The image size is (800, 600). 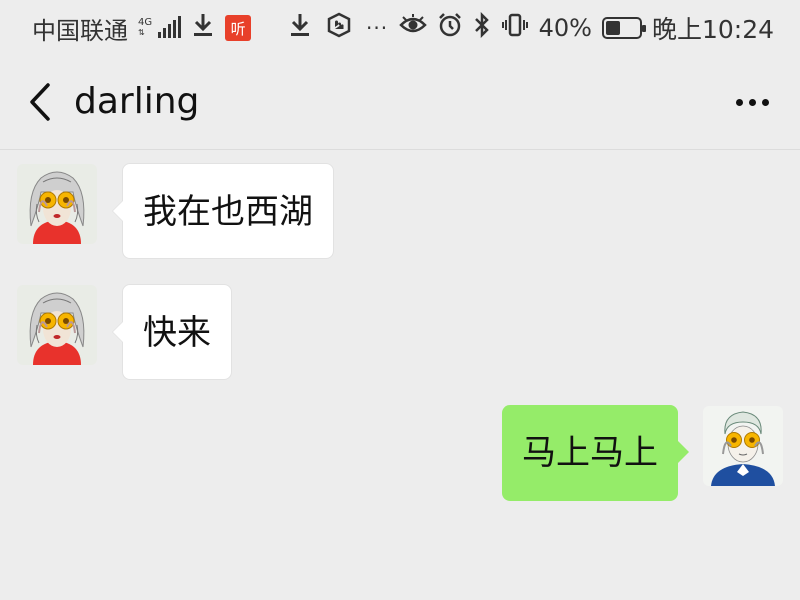 What do you see at coordinates (515, 28) in the screenshot?
I see `vibrate-icon` at bounding box center [515, 28].